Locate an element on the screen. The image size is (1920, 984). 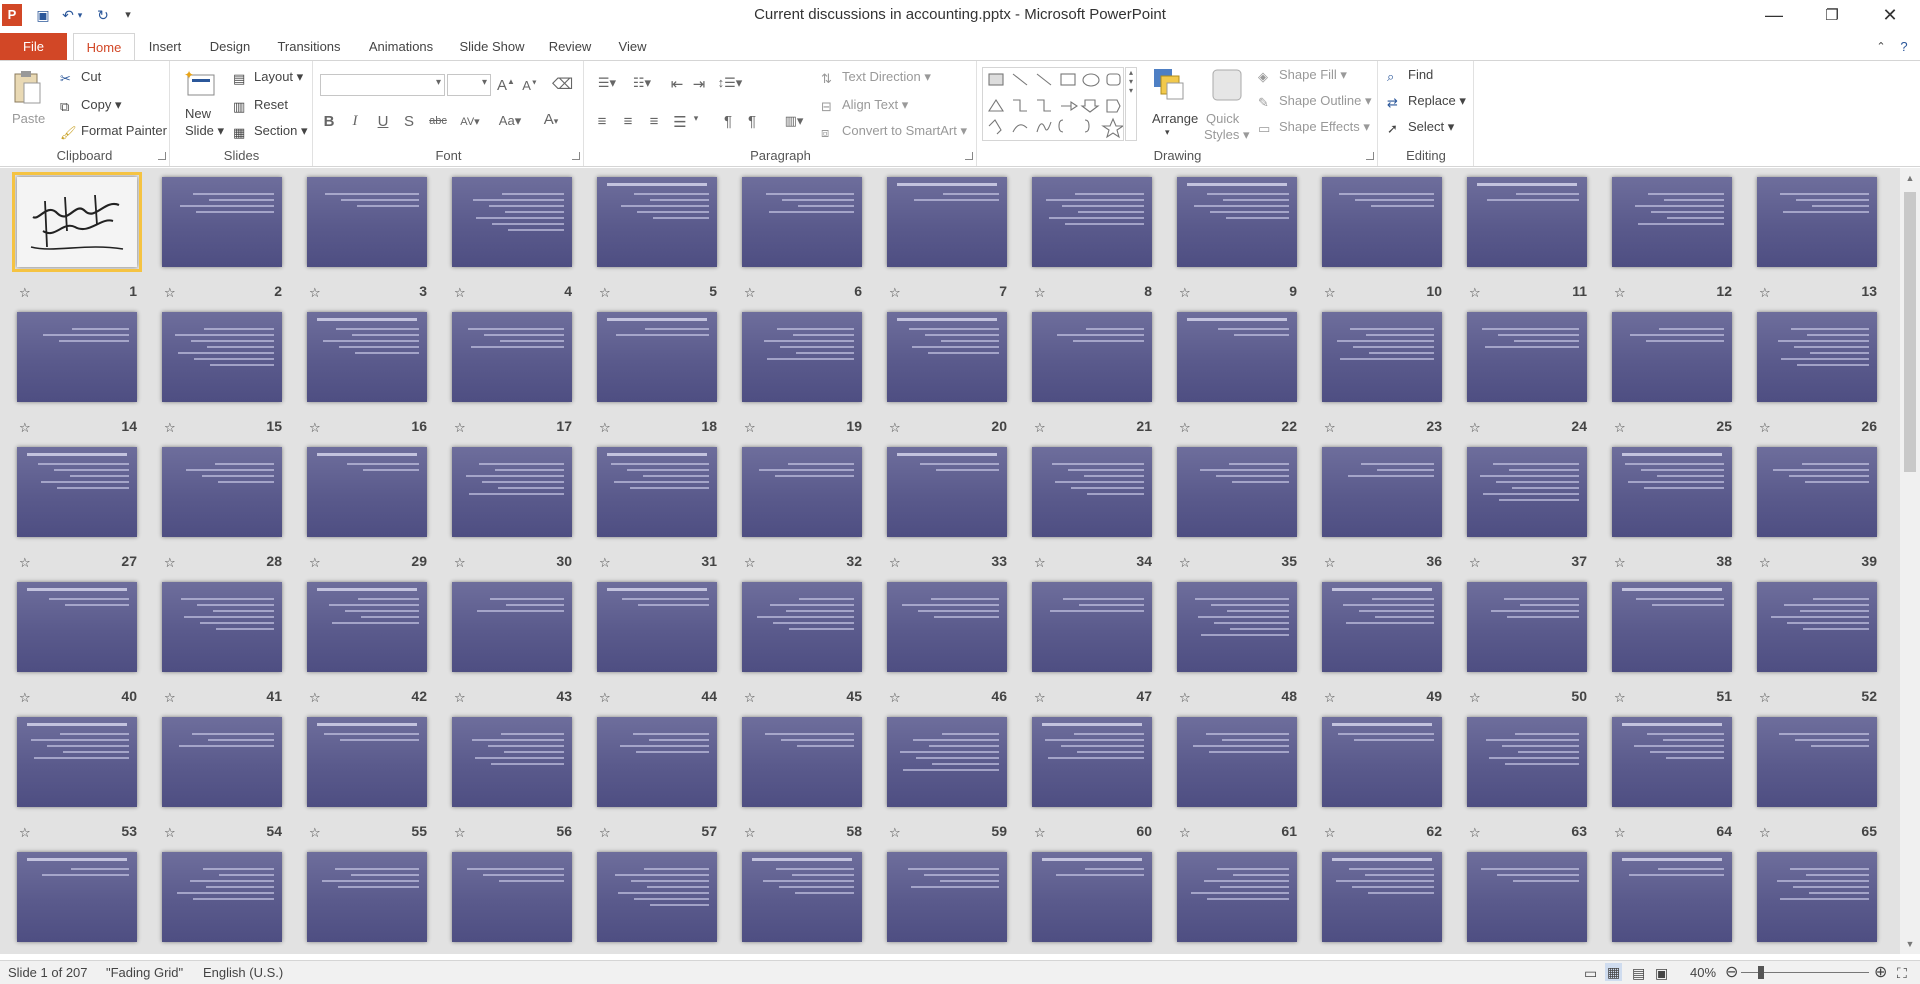
columns-icon: ▥▾ is located at coordinates (794, 121).